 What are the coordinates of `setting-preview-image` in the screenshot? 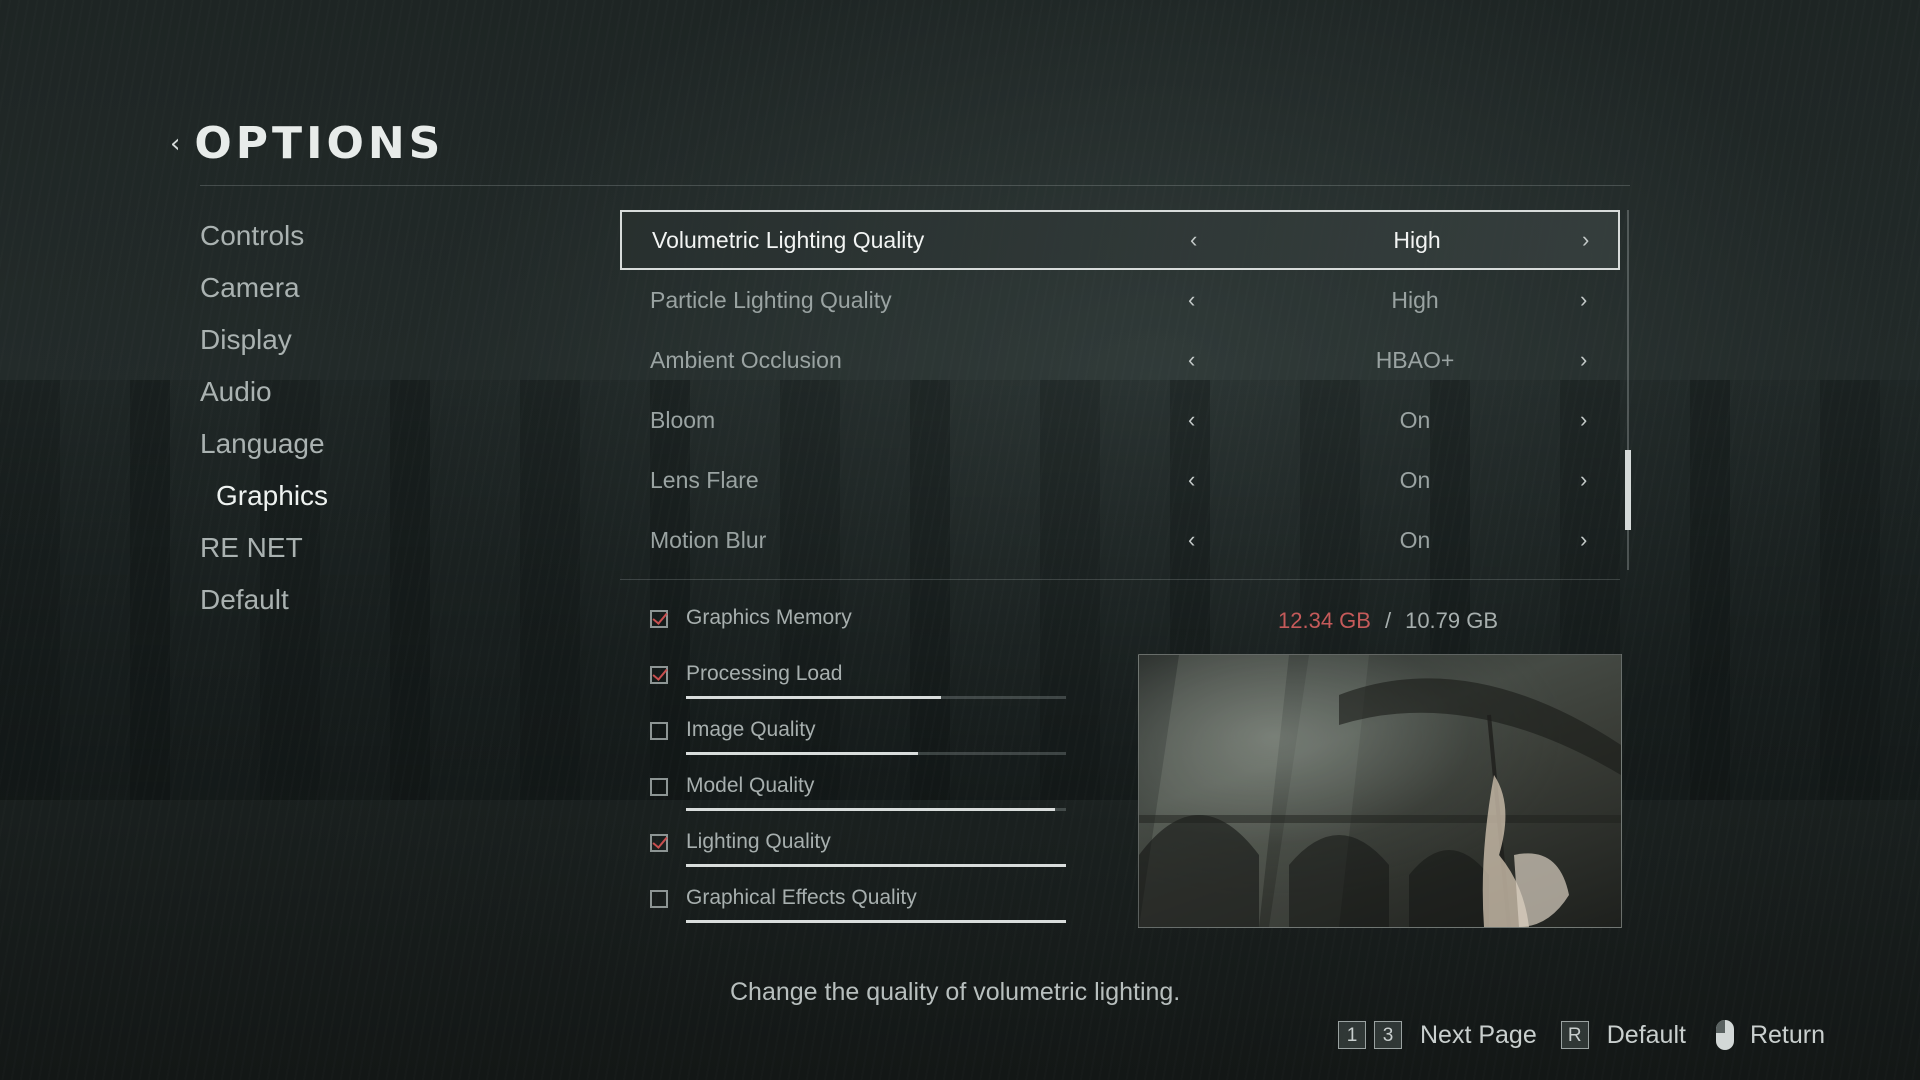 It's located at (1380, 791).